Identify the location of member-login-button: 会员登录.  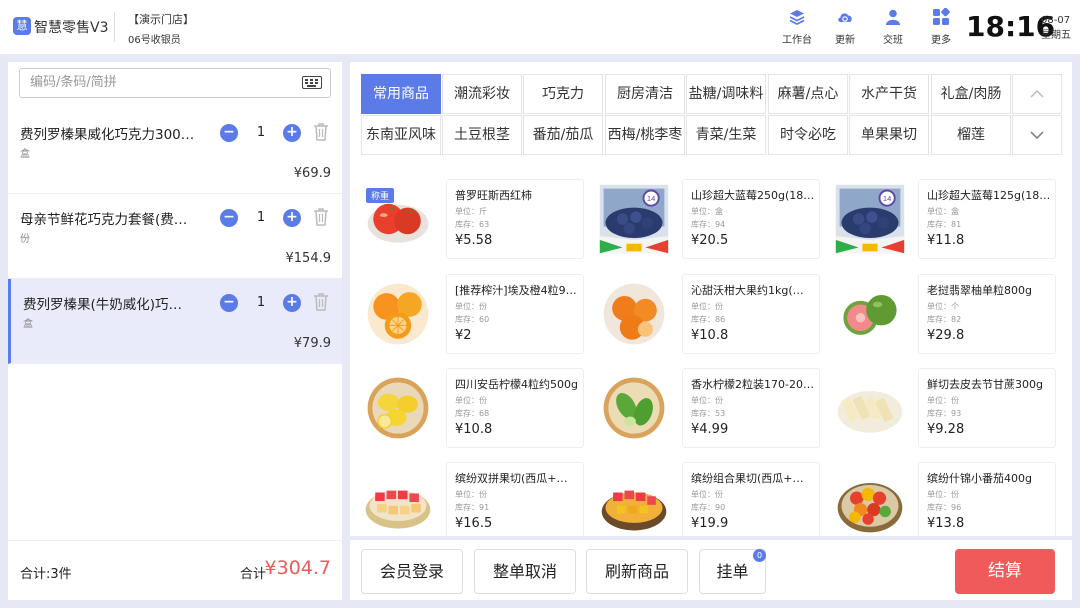
(412, 571).